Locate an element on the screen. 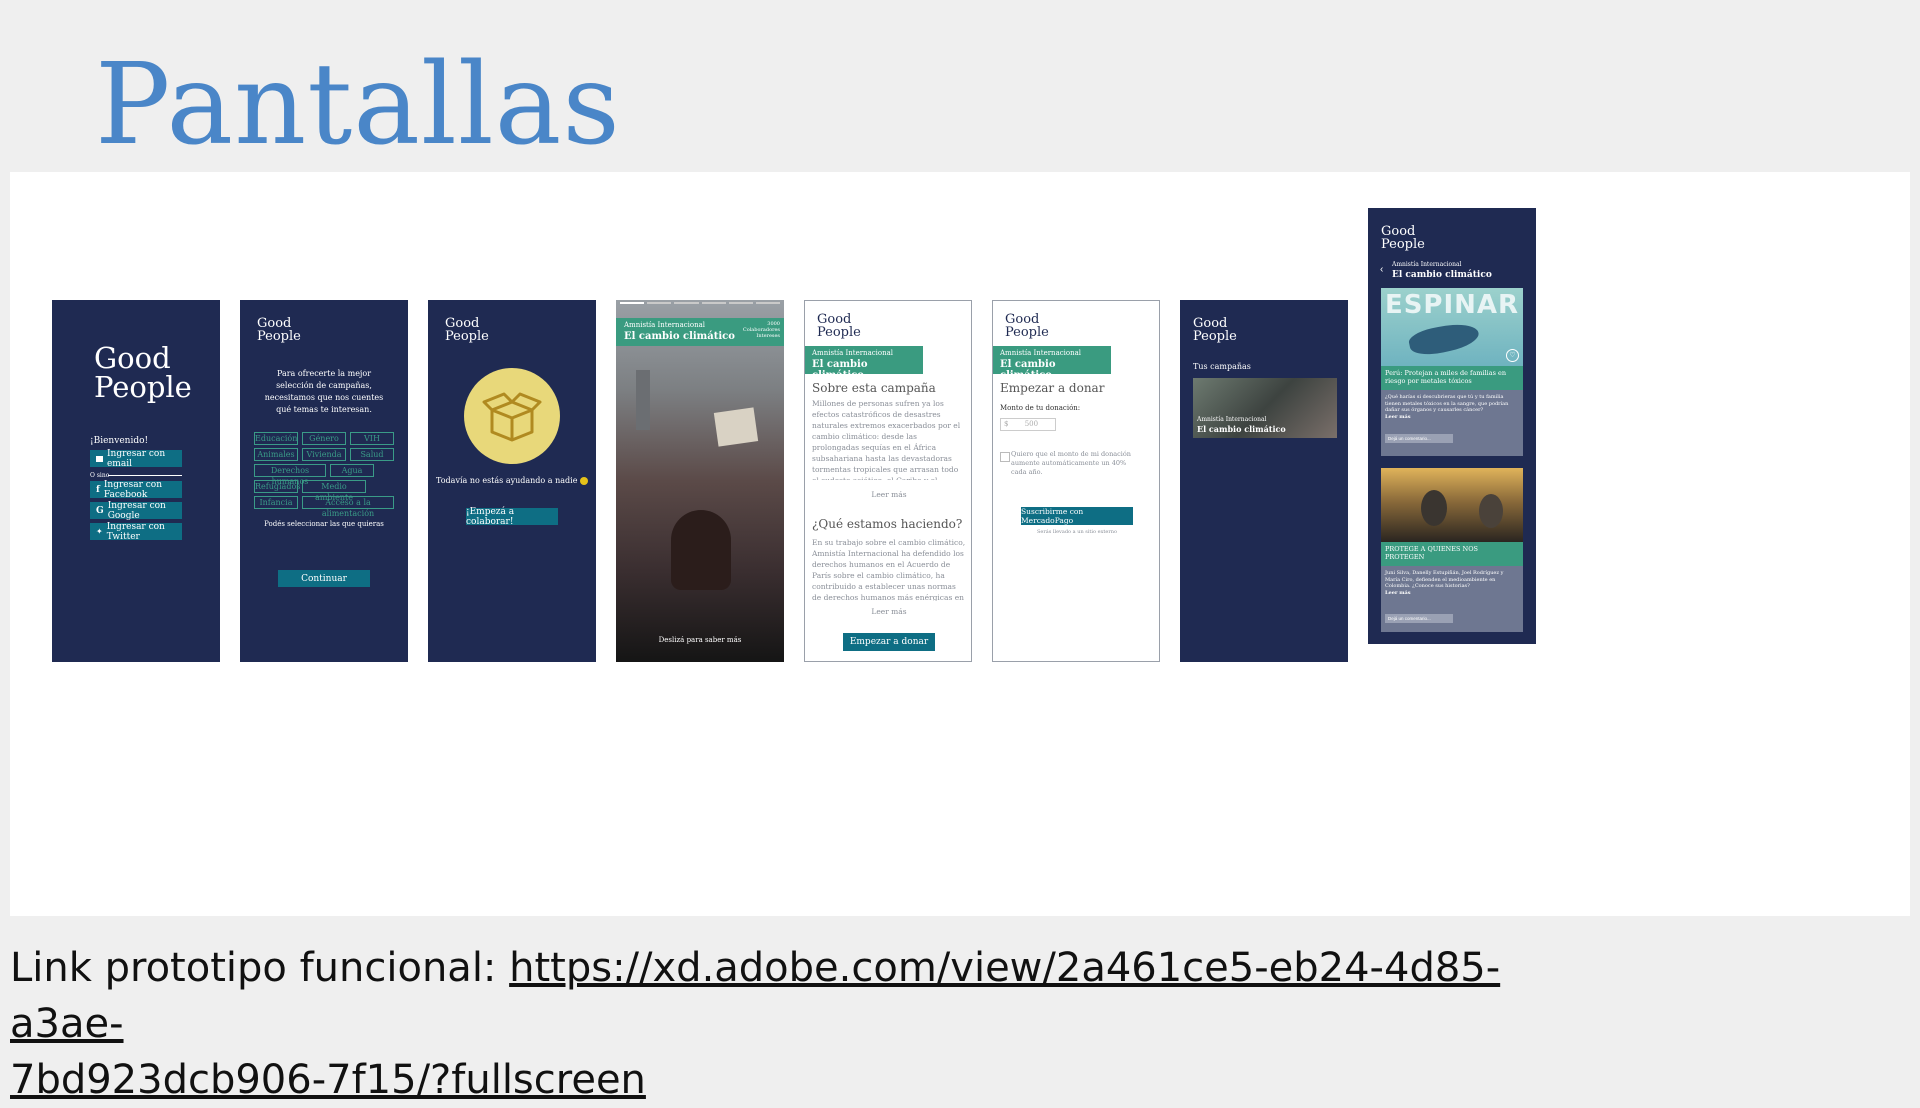 The width and height of the screenshot is (1920, 1108). box-icon is located at coordinates (512, 417).